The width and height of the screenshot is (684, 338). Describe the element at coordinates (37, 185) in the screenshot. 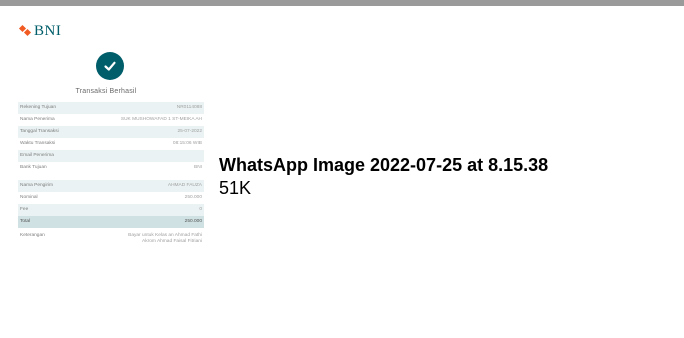

I see `receipt-row-label: Nama Pengirim` at that location.